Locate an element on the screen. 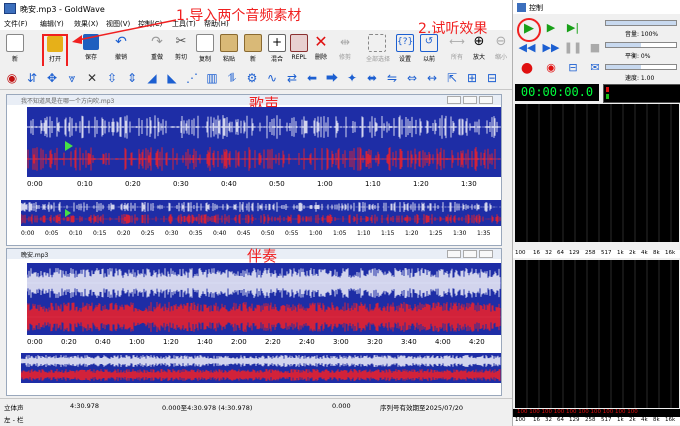 The height and width of the screenshot is (426, 680). all-button: ⟷ 所有 is located at coordinates (457, 49).